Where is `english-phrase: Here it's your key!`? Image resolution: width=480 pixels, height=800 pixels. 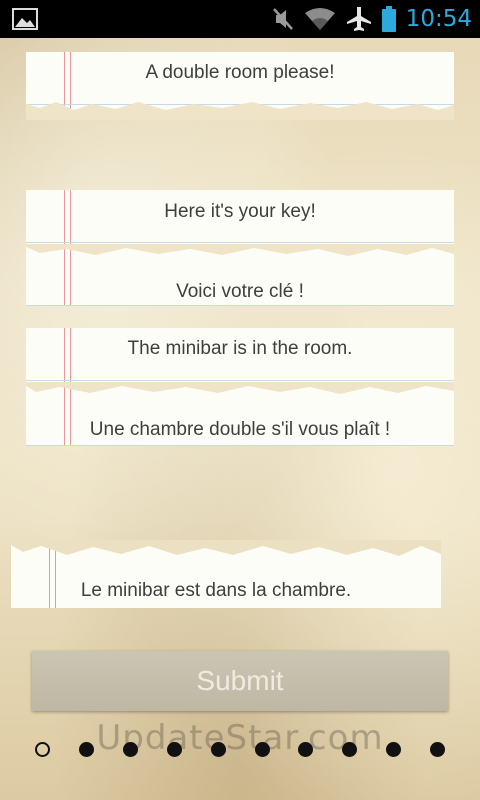
english-phrase: Here it's your key! is located at coordinates (240, 211).